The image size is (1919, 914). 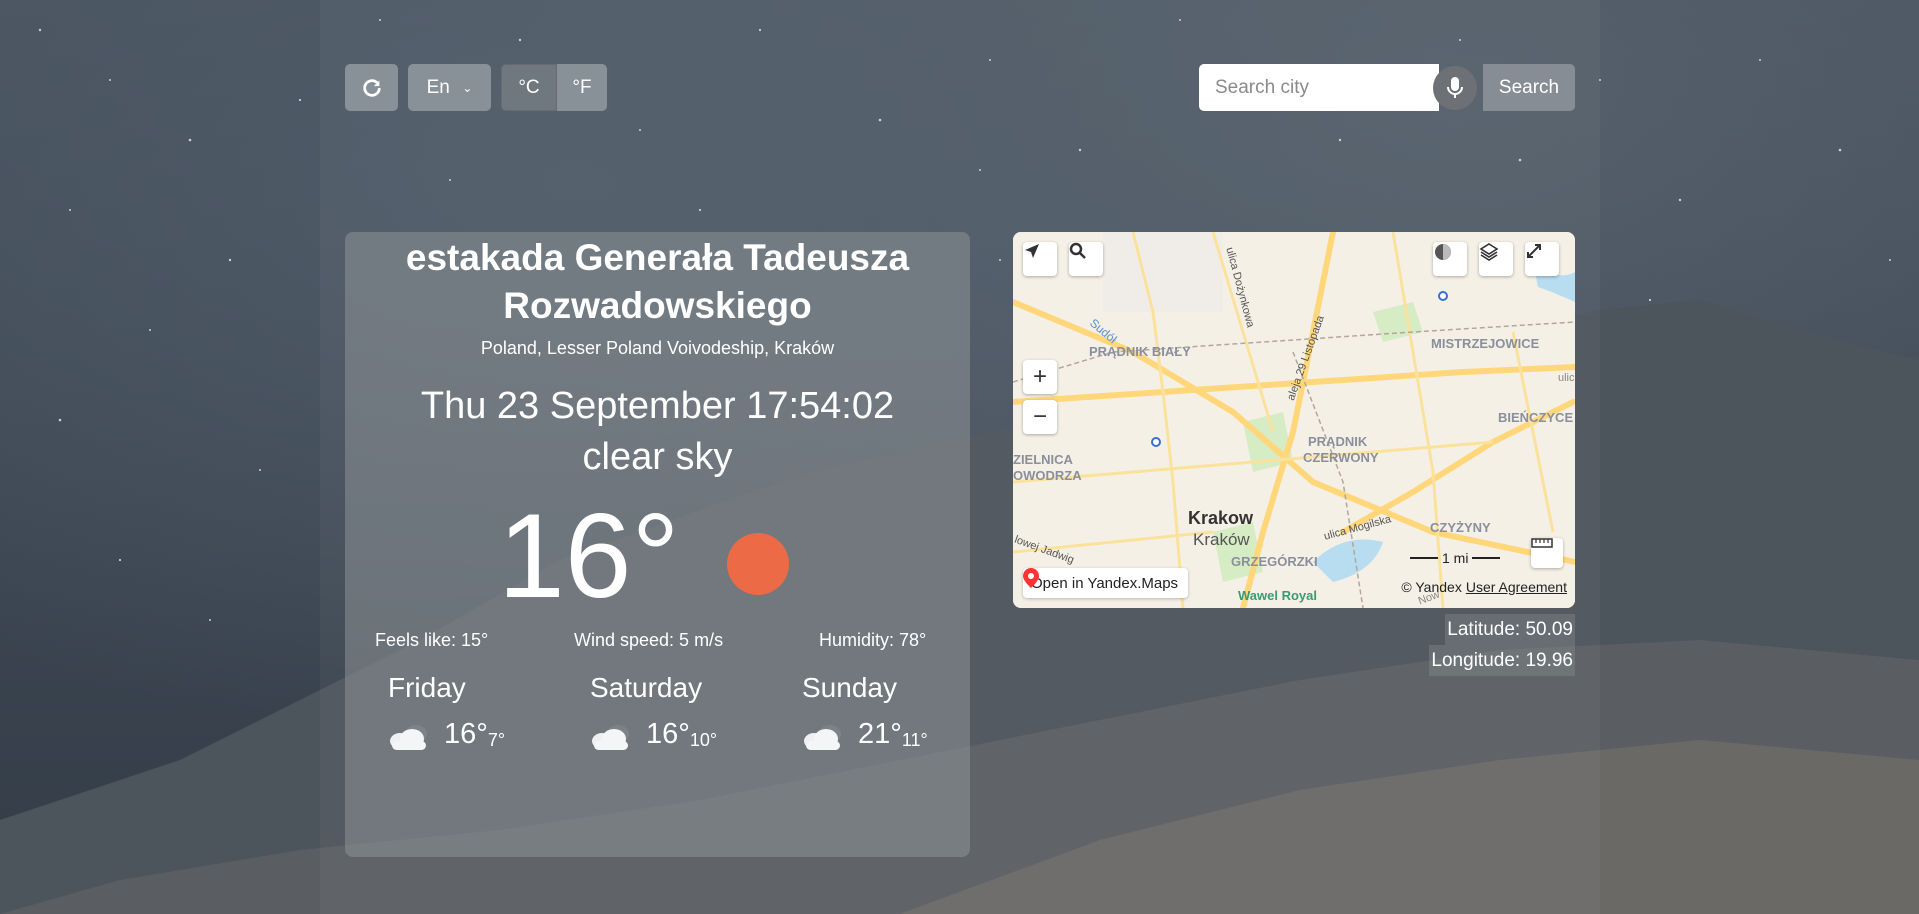 What do you see at coordinates (1338, 441) in the screenshot?
I see `map-label: PRĄDNIK` at bounding box center [1338, 441].